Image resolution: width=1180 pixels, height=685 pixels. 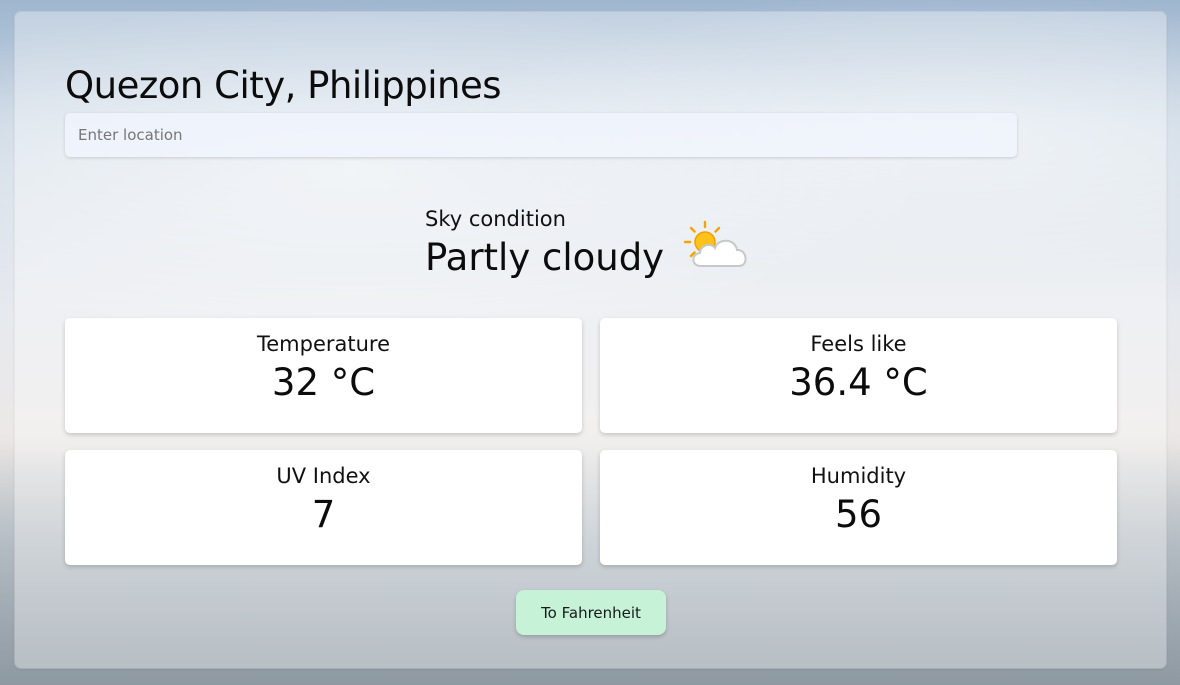 I want to click on sky-condition: Sky condition Partly cloudy, so click(x=544, y=244).